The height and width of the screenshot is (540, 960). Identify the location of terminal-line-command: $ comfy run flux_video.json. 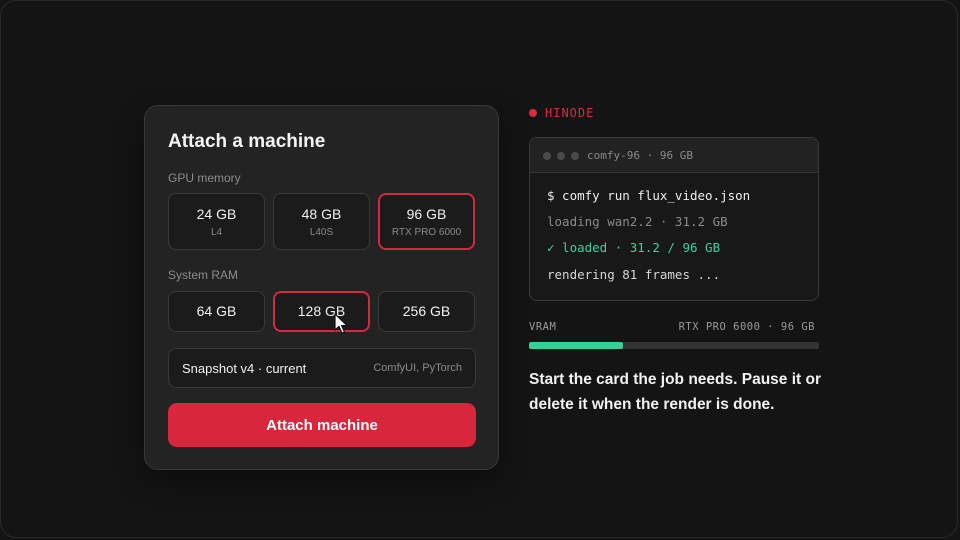
(649, 195).